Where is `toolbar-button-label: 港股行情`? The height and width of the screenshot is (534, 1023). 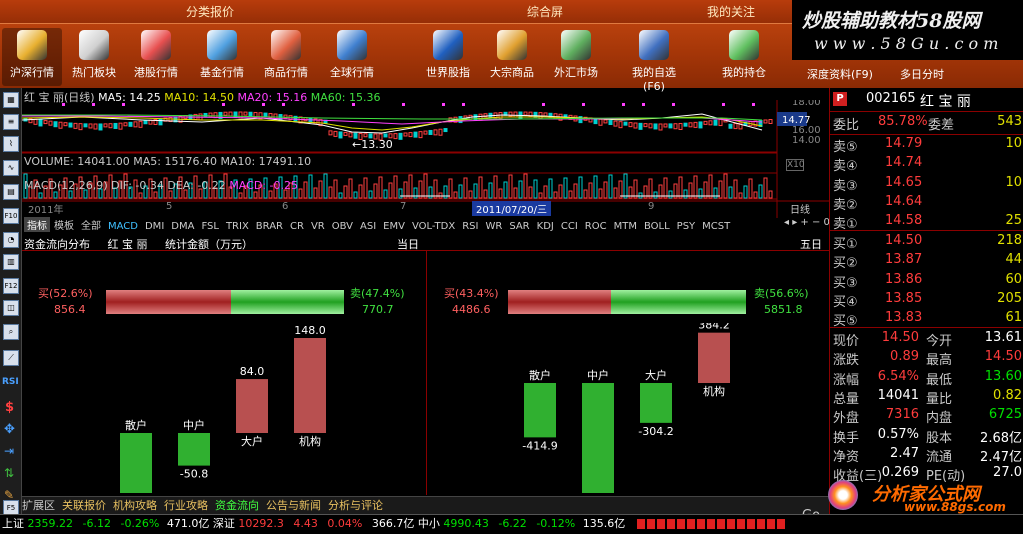
toolbar-button-label: 港股行情 is located at coordinates (156, 72).